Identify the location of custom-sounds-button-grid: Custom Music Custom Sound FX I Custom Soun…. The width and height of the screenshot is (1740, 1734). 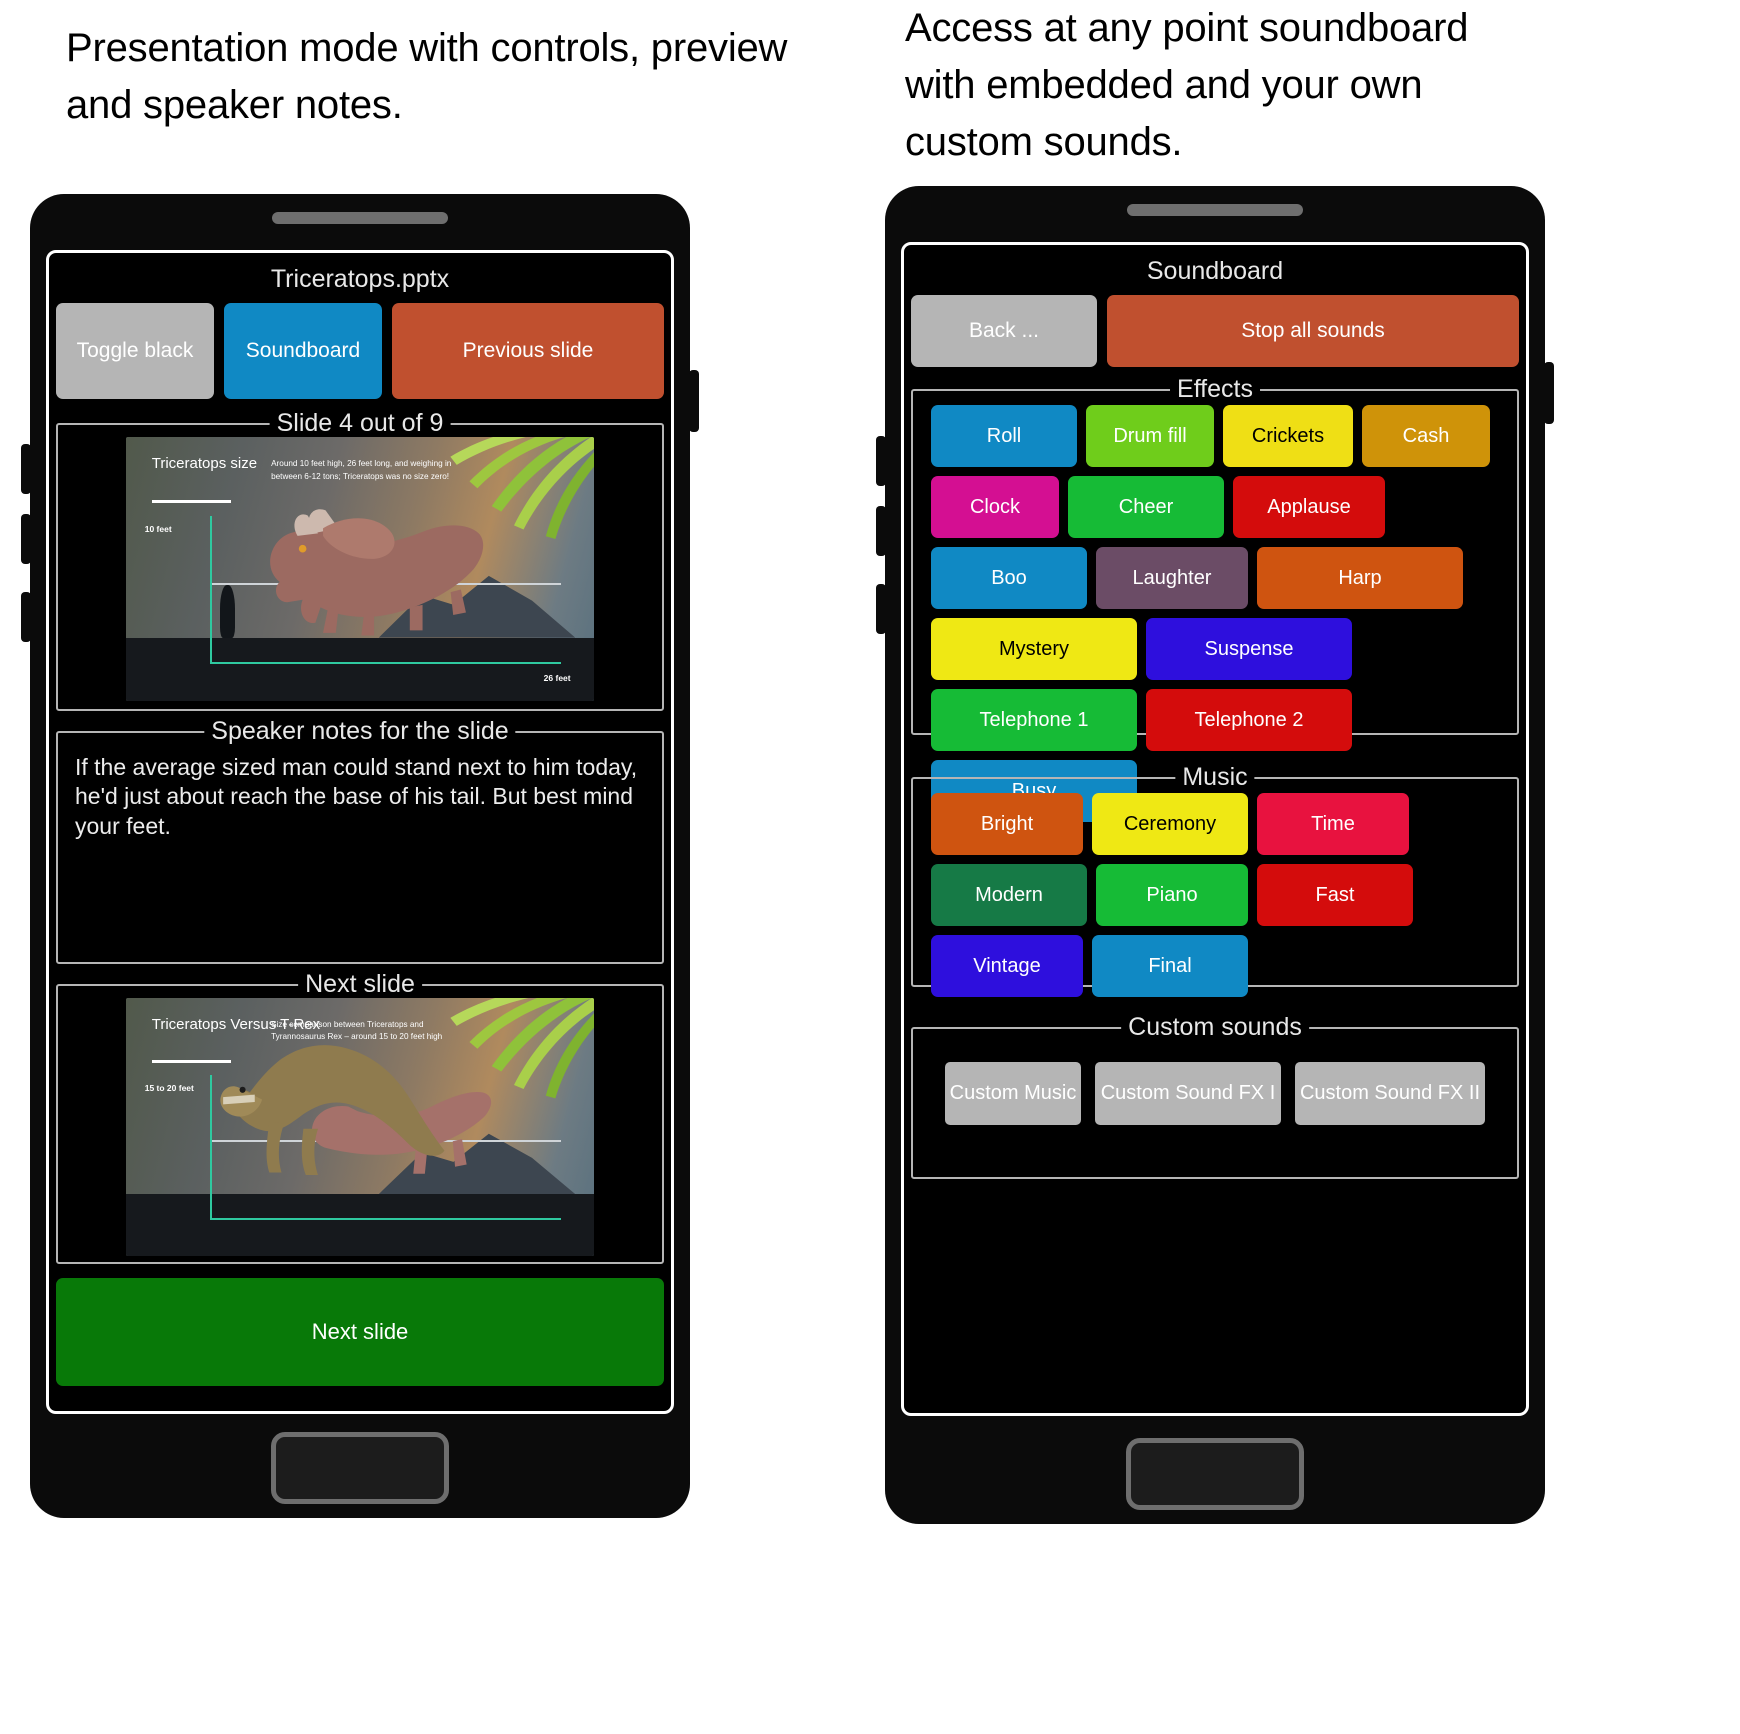
(1215, 1085).